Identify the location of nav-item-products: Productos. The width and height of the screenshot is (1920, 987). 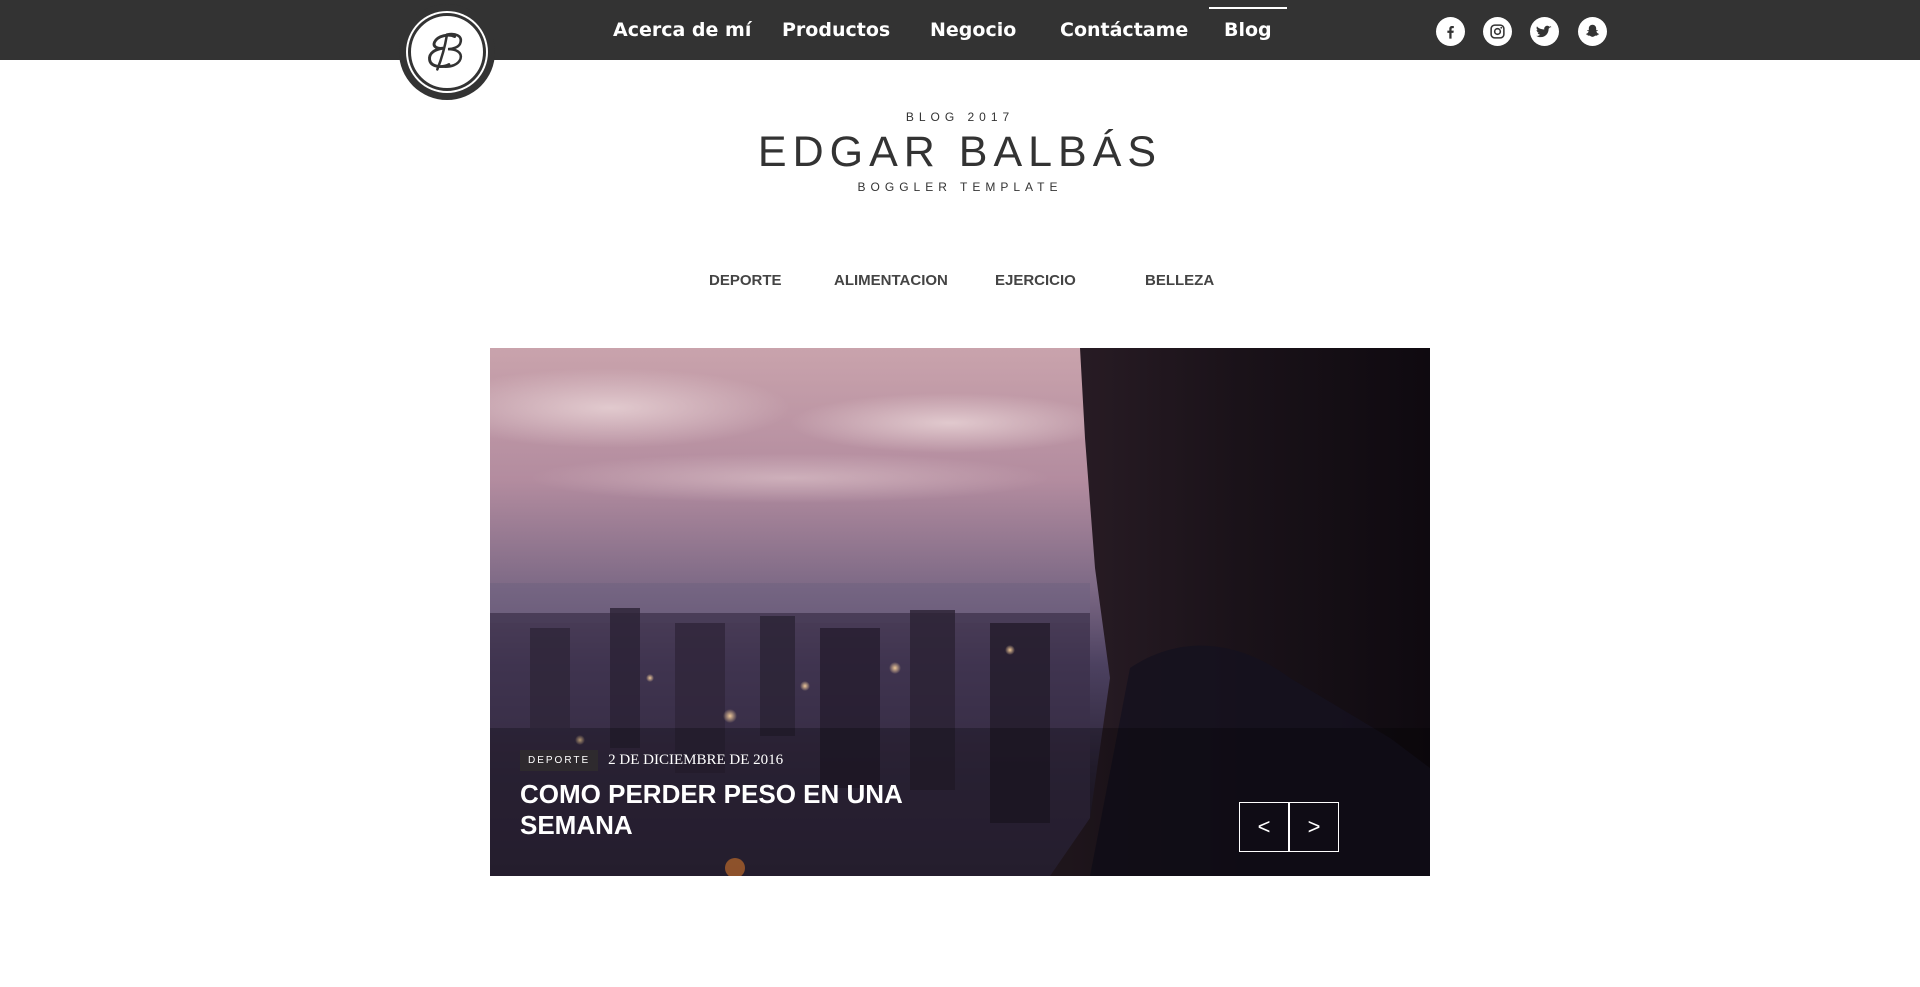
(836, 30).